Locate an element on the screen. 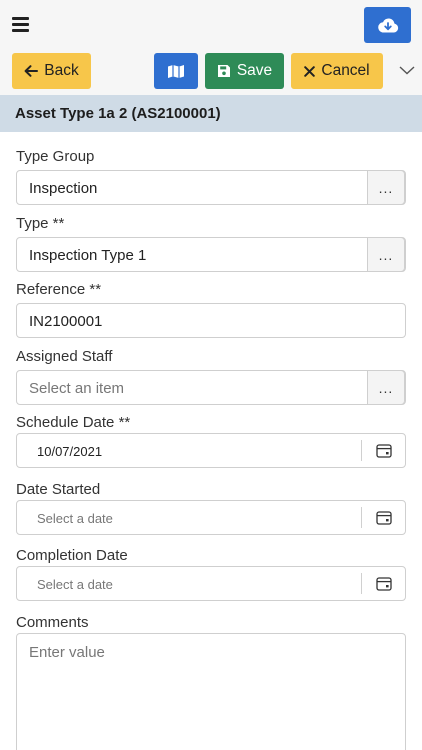 This screenshot has width=422, height=750. reference-input: IN2100001 is located at coordinates (211, 320).